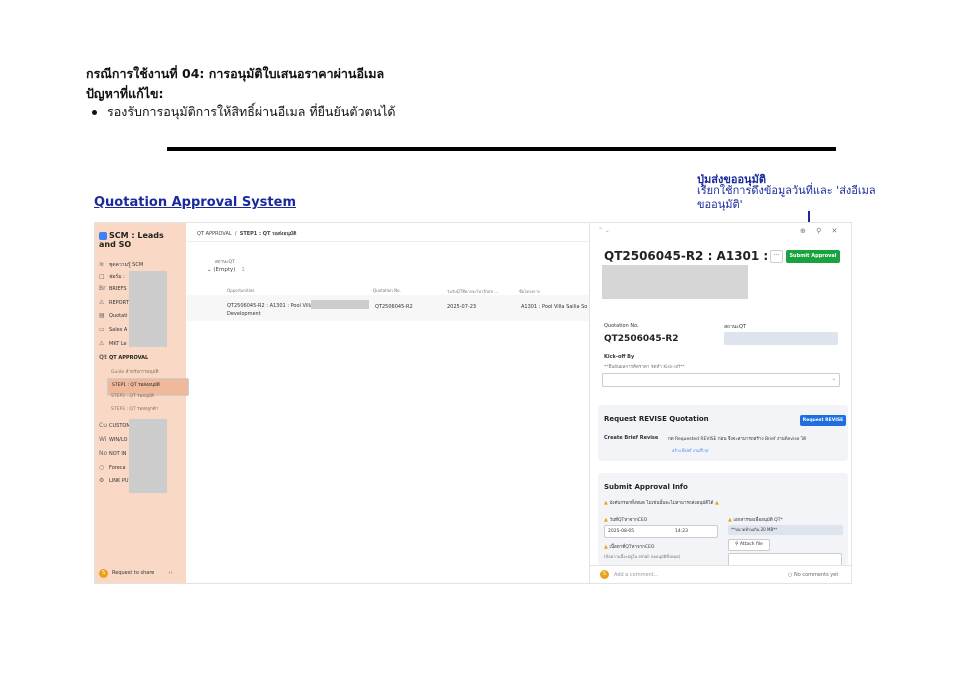 The height and width of the screenshot is (678, 960). I want to click on sidebar-item-qt-approval: Qt QT APPROVAL, so click(142, 357).